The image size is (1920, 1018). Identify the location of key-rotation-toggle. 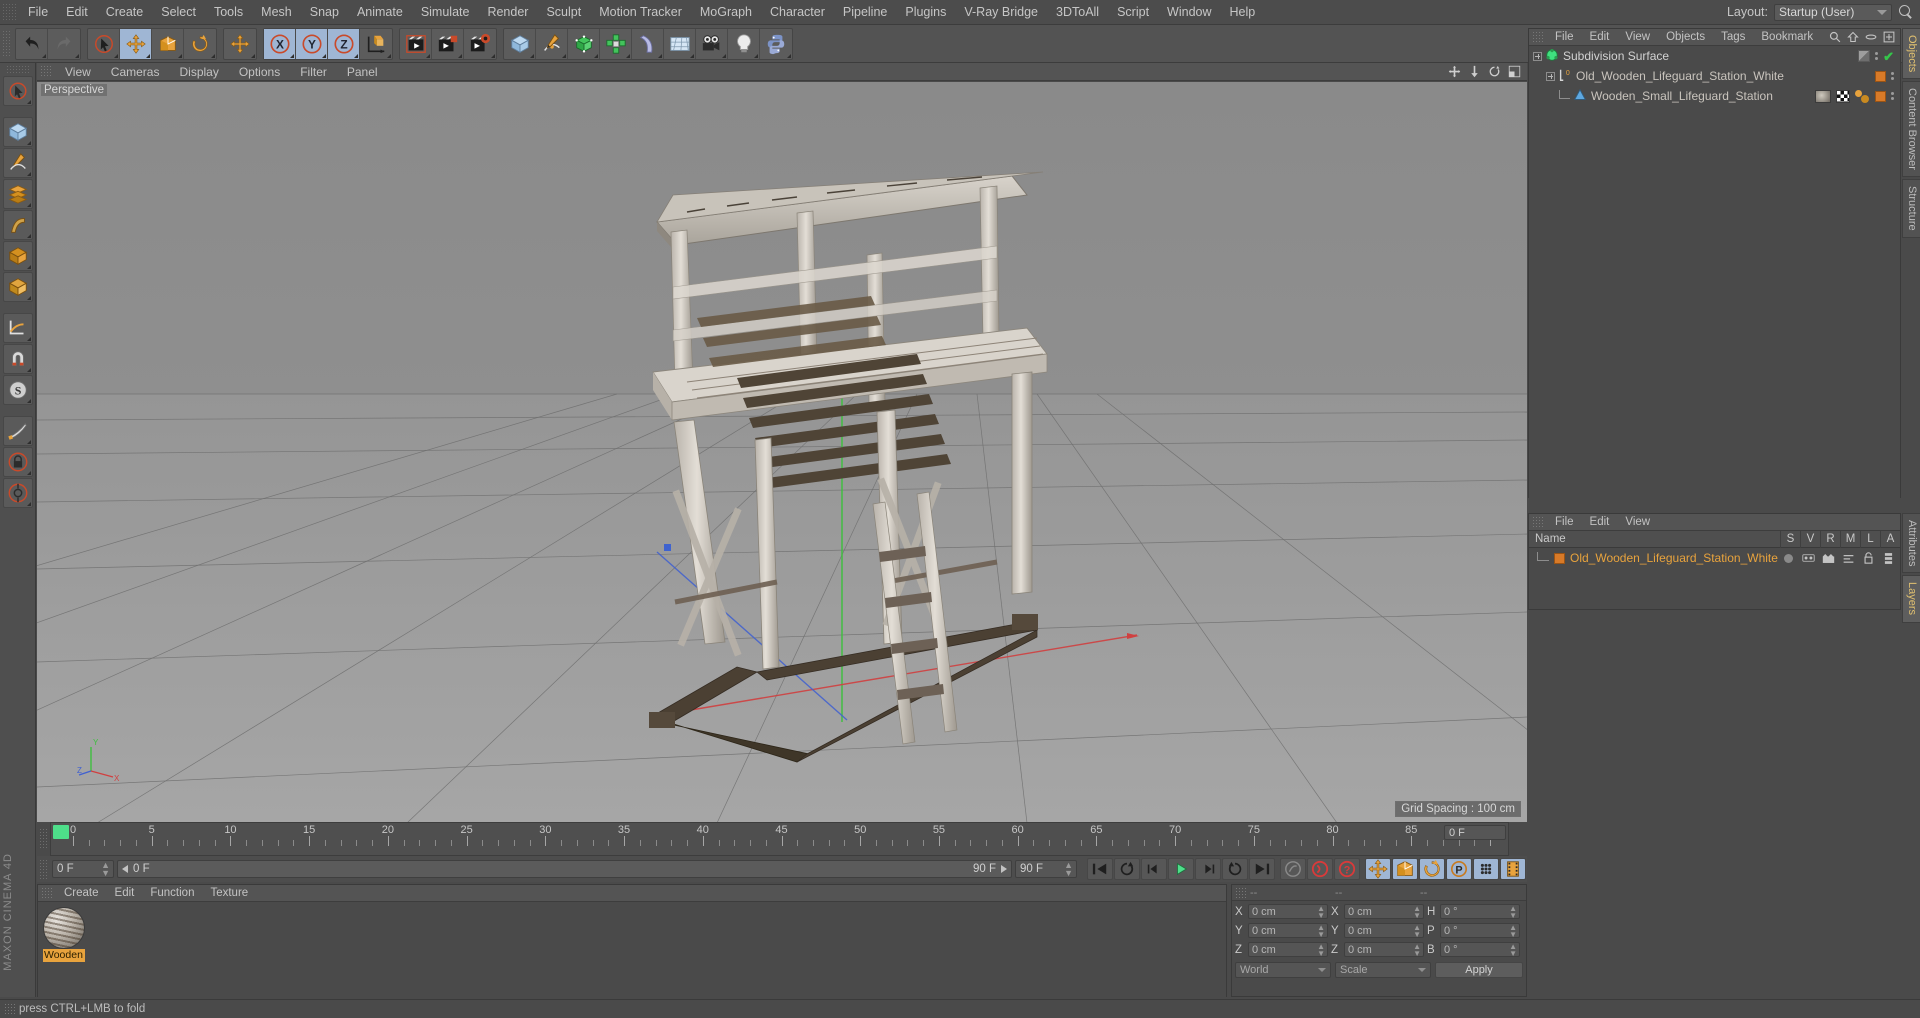
(1432, 869).